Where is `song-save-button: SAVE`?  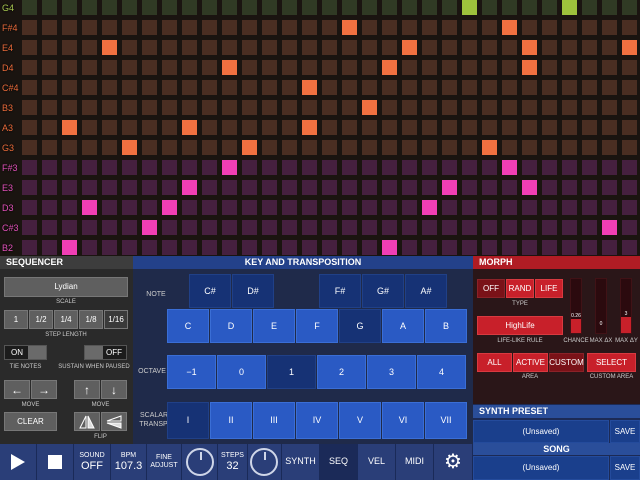
song-save-button: SAVE is located at coordinates (625, 468).